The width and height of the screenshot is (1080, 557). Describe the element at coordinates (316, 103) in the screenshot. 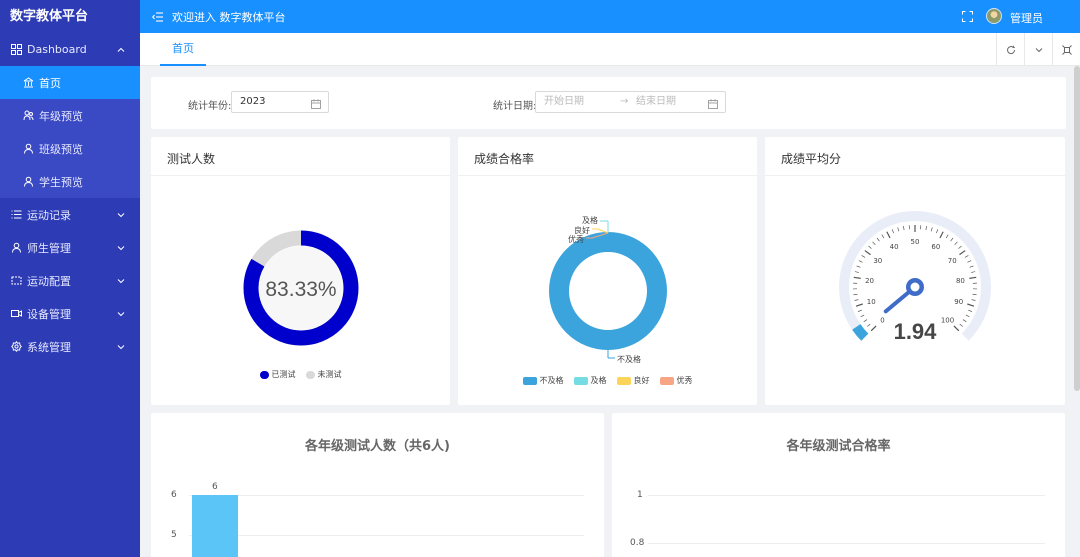

I see `calendar-icon` at that location.